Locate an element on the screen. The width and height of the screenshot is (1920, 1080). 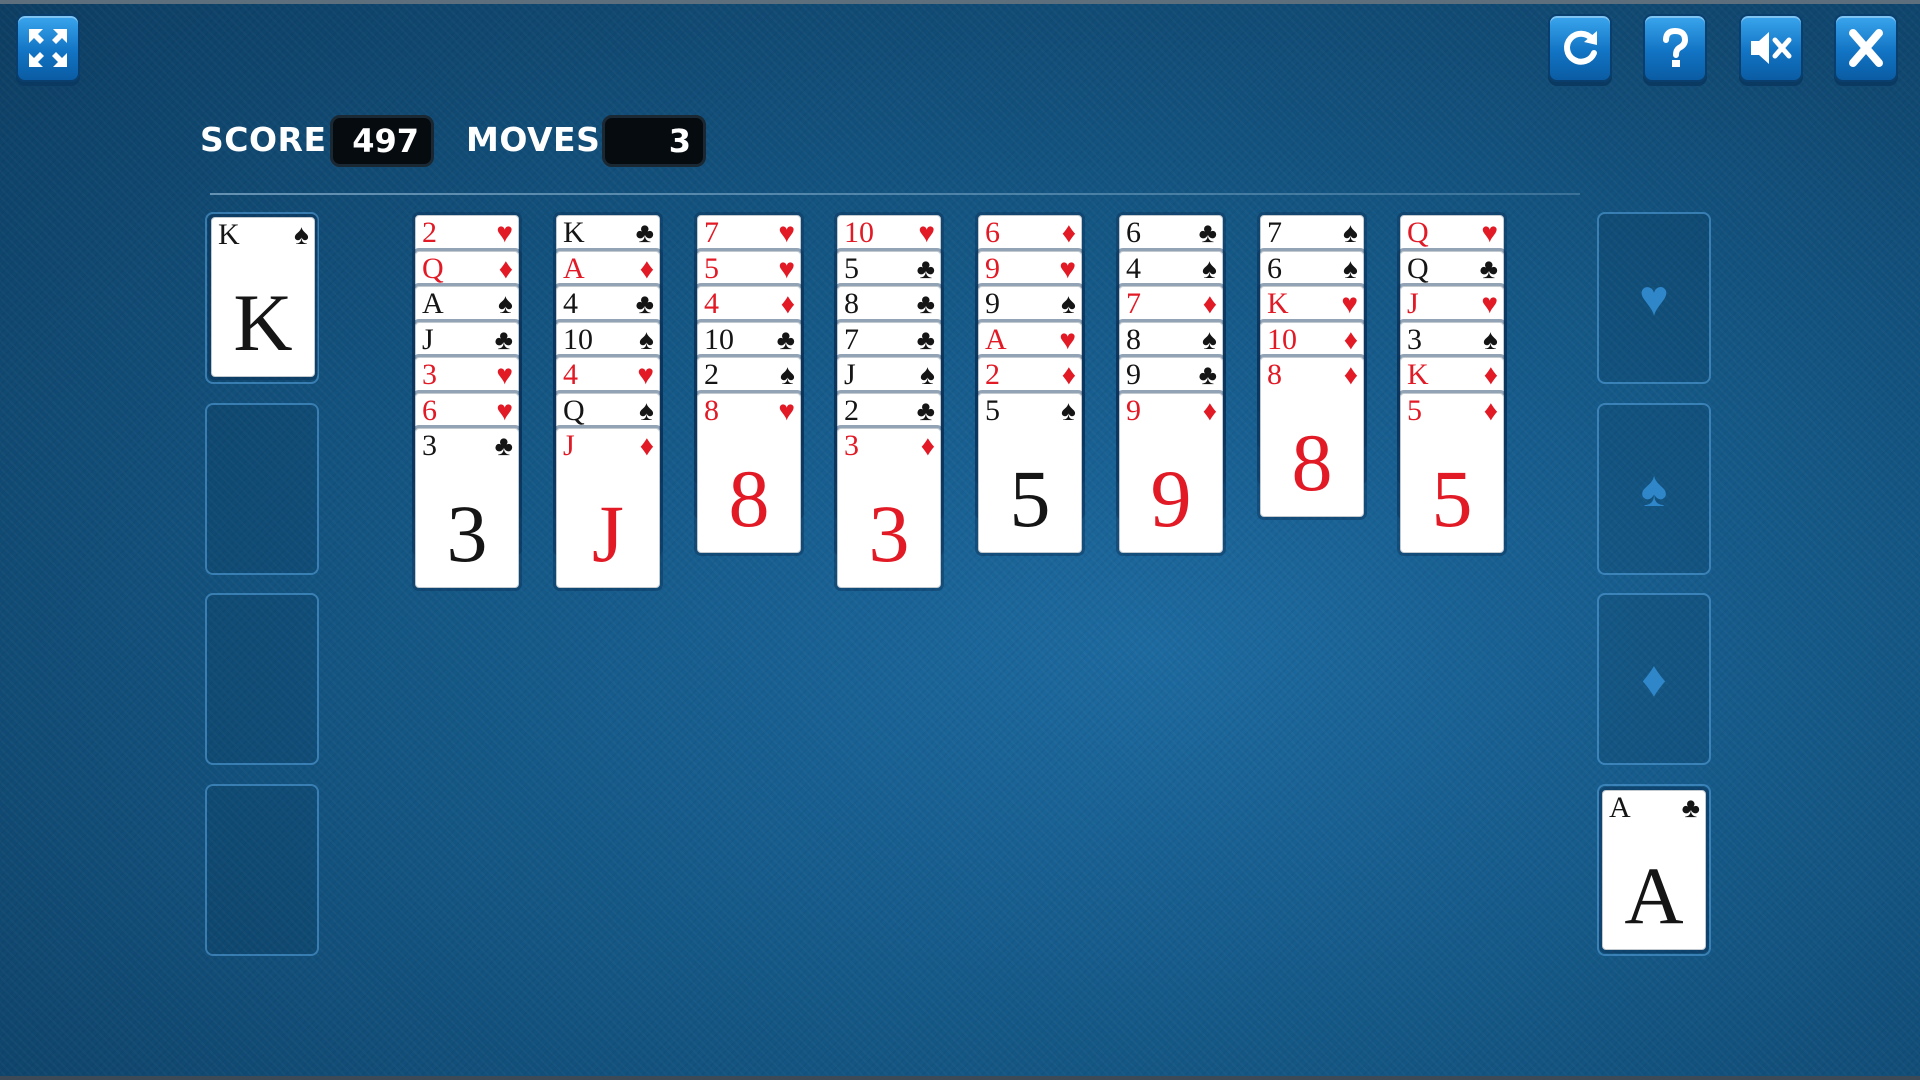
card-rank: 10 is located at coordinates (719, 339).